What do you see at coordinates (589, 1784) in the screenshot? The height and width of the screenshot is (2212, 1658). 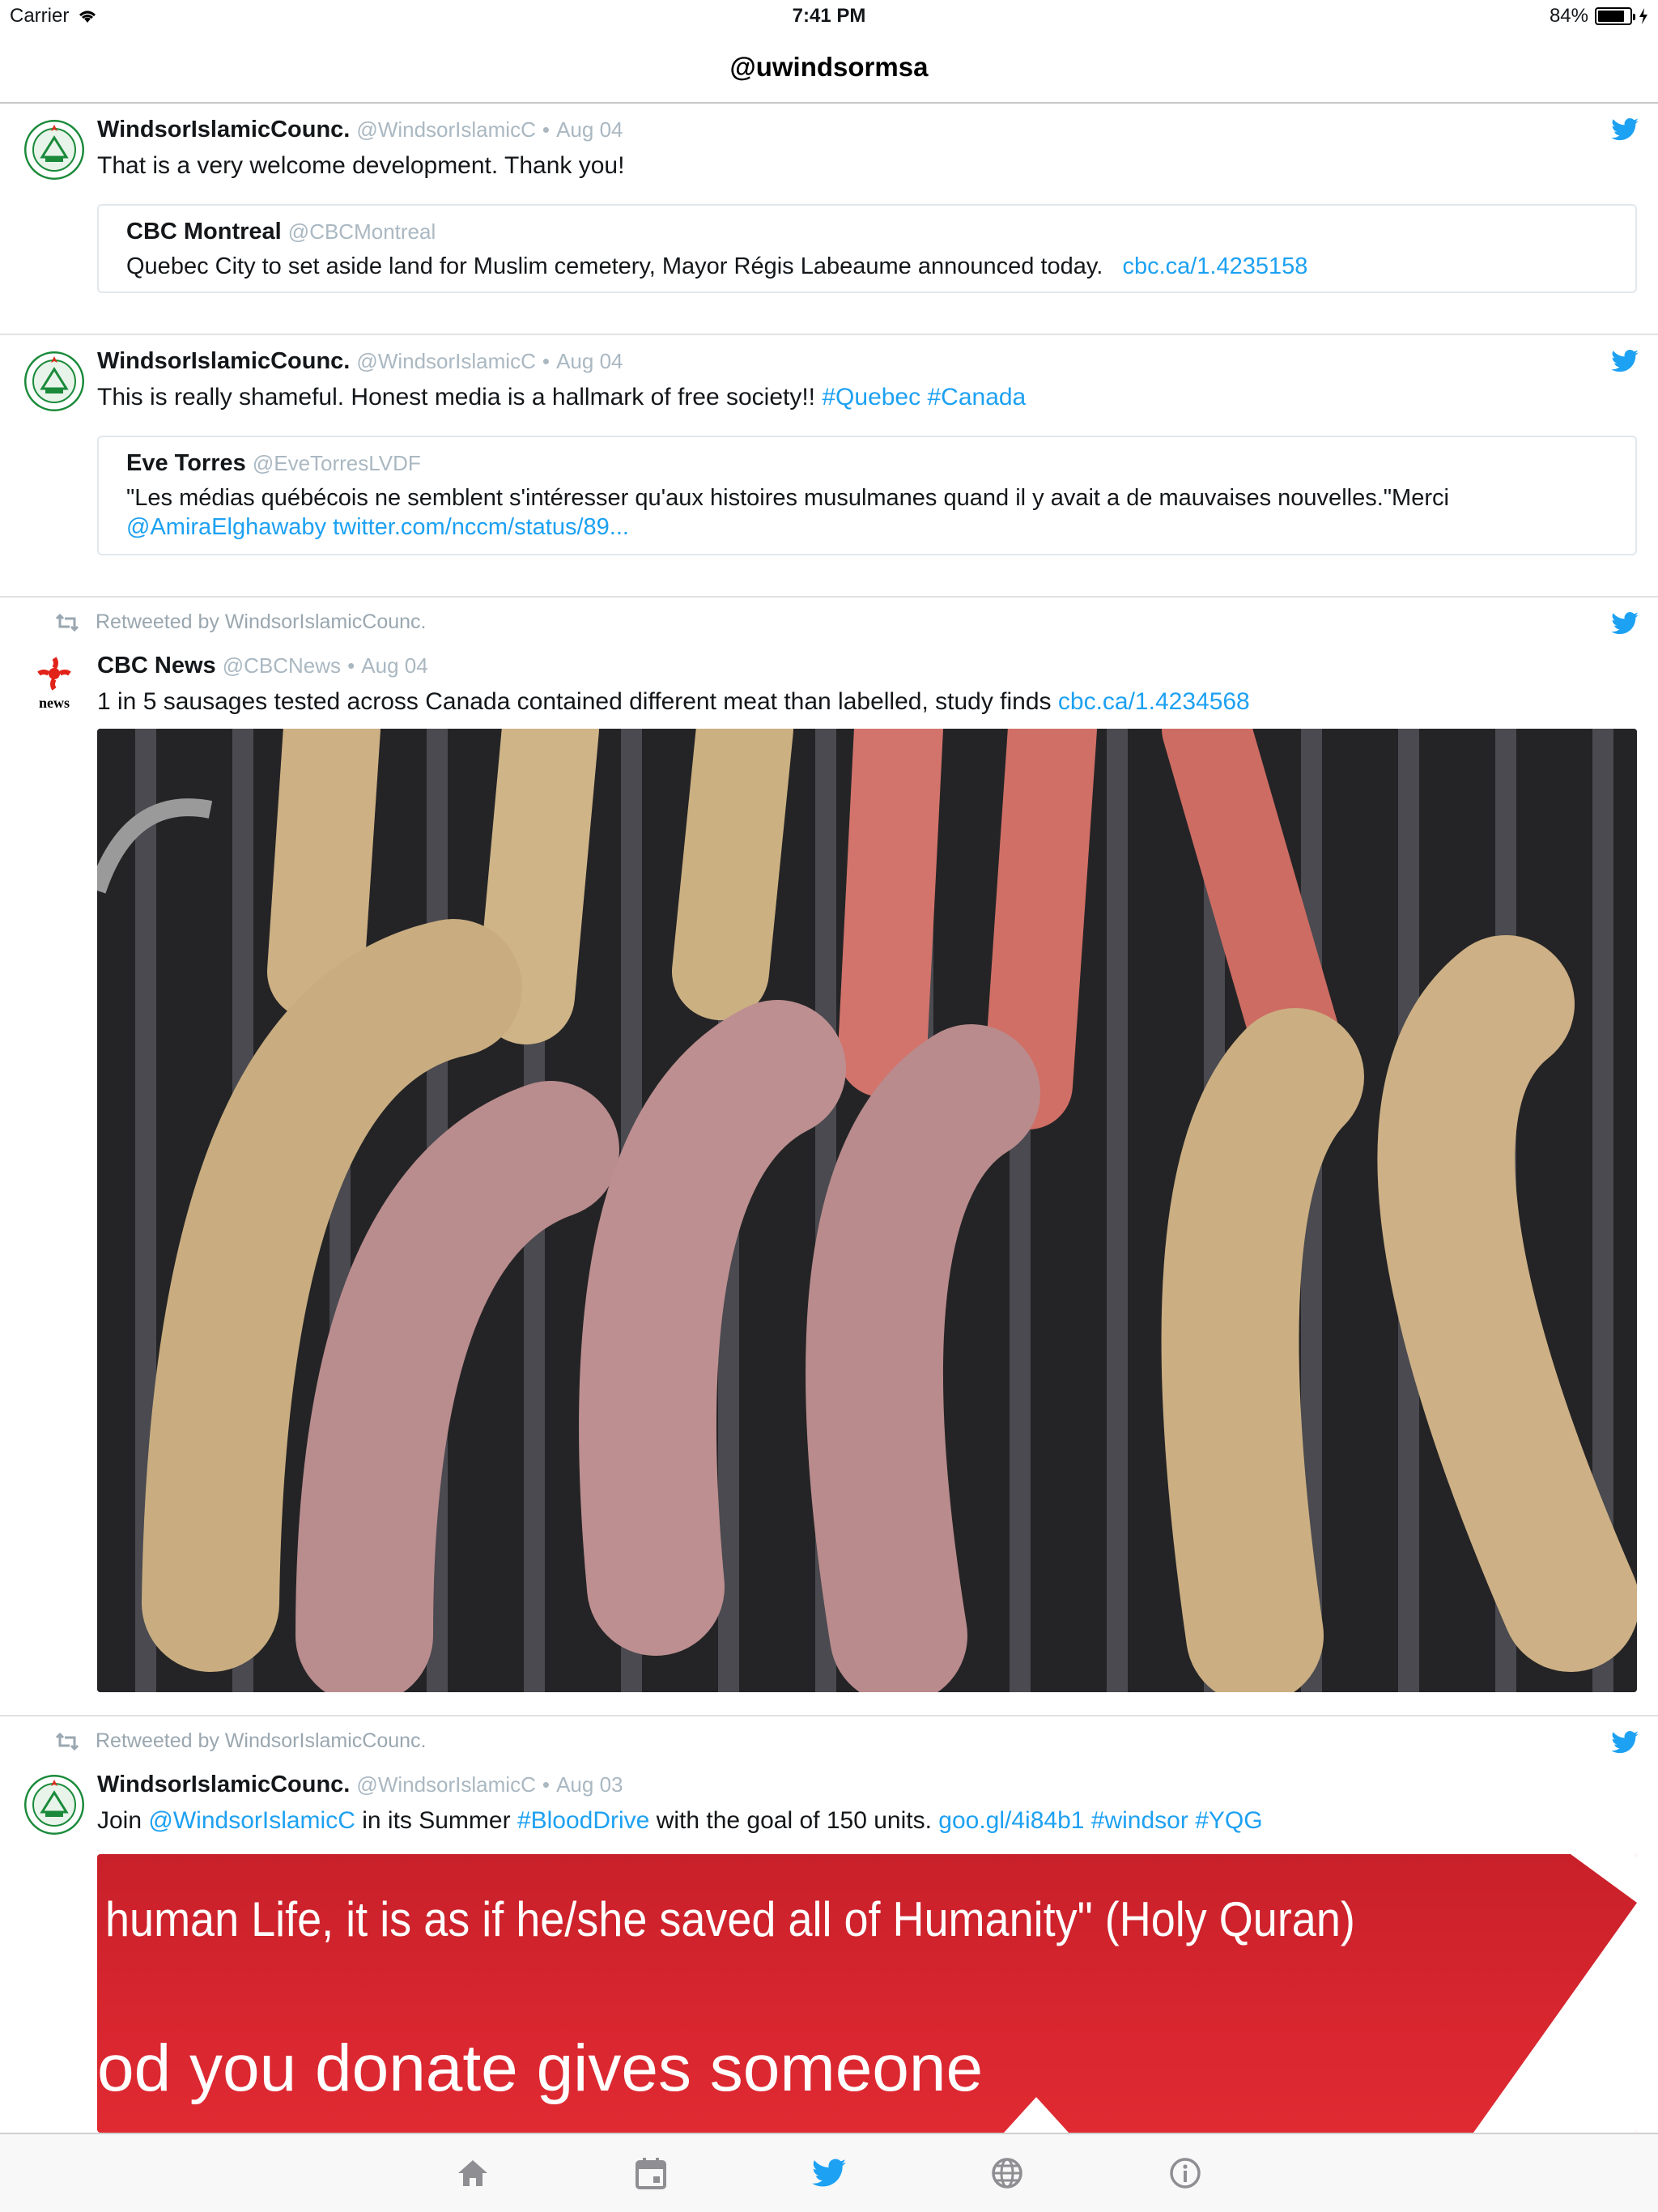 I see `tweet-date: Aug 03` at bounding box center [589, 1784].